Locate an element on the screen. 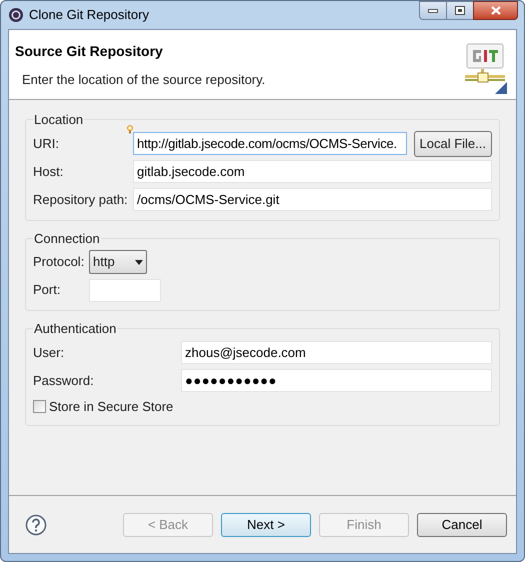 The width and height of the screenshot is (525, 562). port-field is located at coordinates (125, 290).